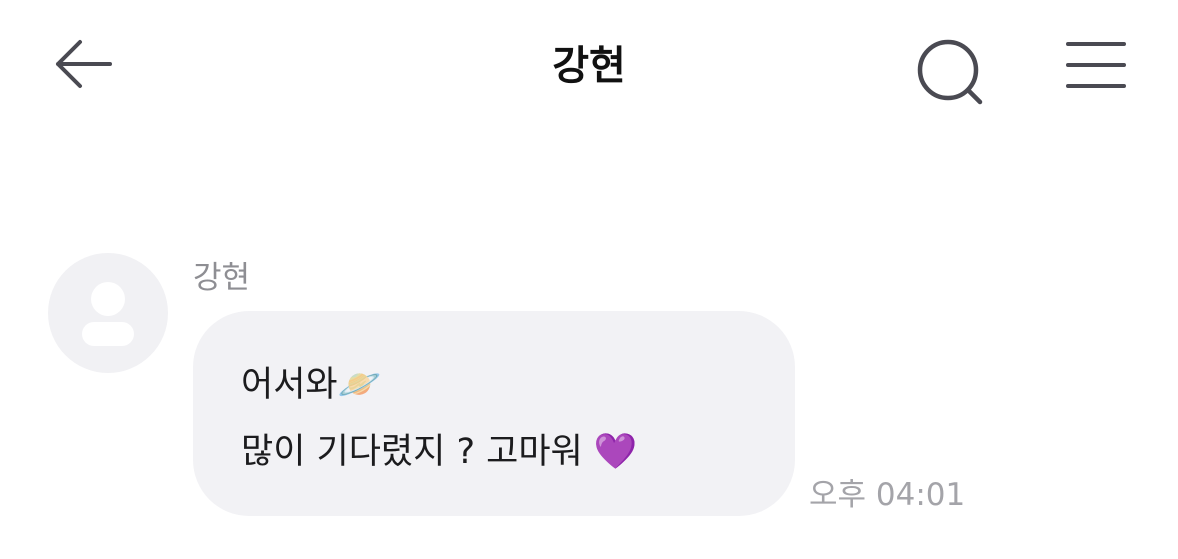  What do you see at coordinates (439, 452) in the screenshot?
I see `message-line: 많이 기다렸지 ? 고마워 💜` at bounding box center [439, 452].